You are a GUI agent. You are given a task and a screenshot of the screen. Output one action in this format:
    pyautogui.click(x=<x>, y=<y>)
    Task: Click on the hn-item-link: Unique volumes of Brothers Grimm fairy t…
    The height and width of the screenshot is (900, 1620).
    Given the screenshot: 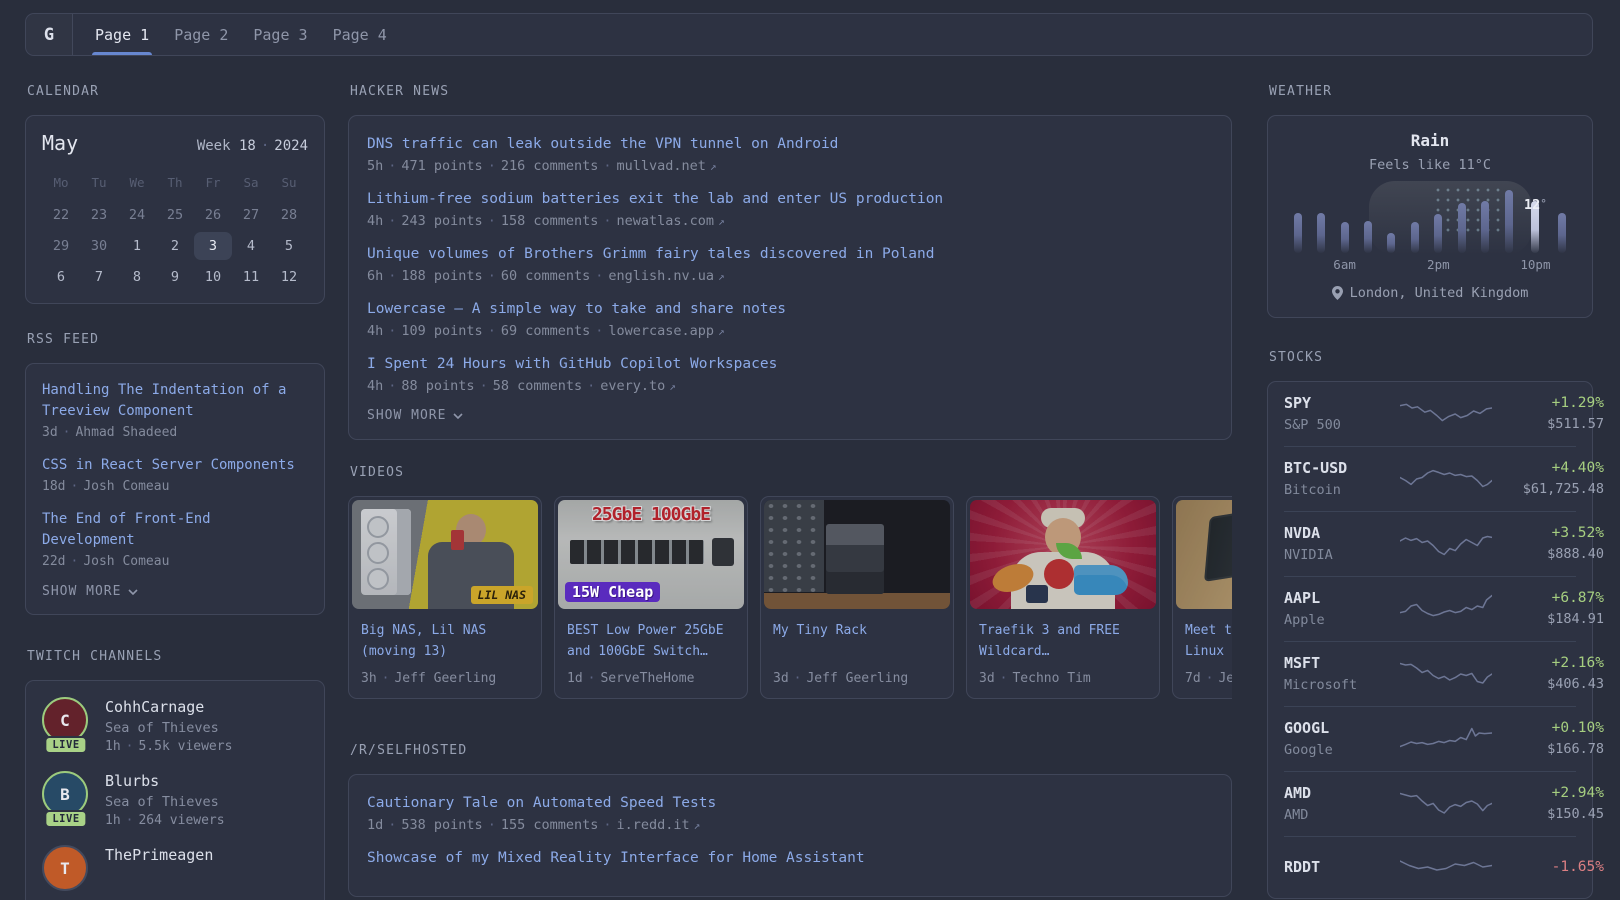 What is the action you would take?
    pyautogui.click(x=790, y=254)
    